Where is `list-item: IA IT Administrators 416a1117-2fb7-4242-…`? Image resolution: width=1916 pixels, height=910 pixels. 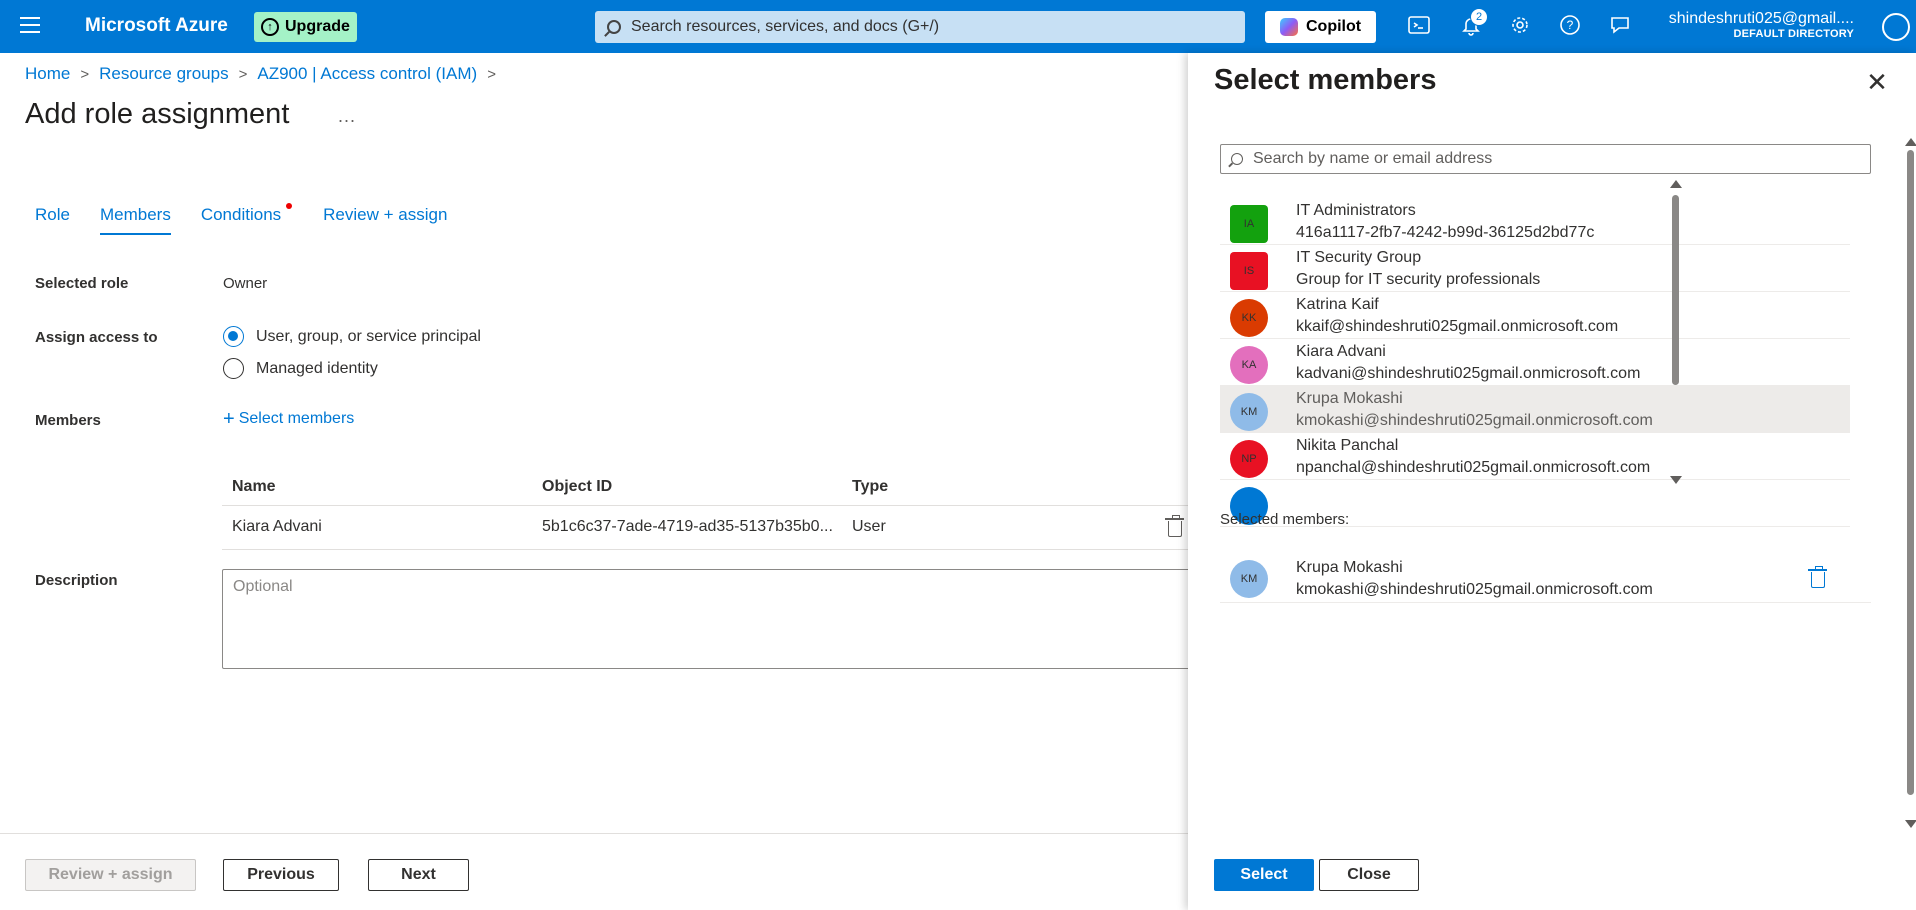
list-item: IA IT Administrators 416a1117-2fb7-4242-… is located at coordinates (1535, 221).